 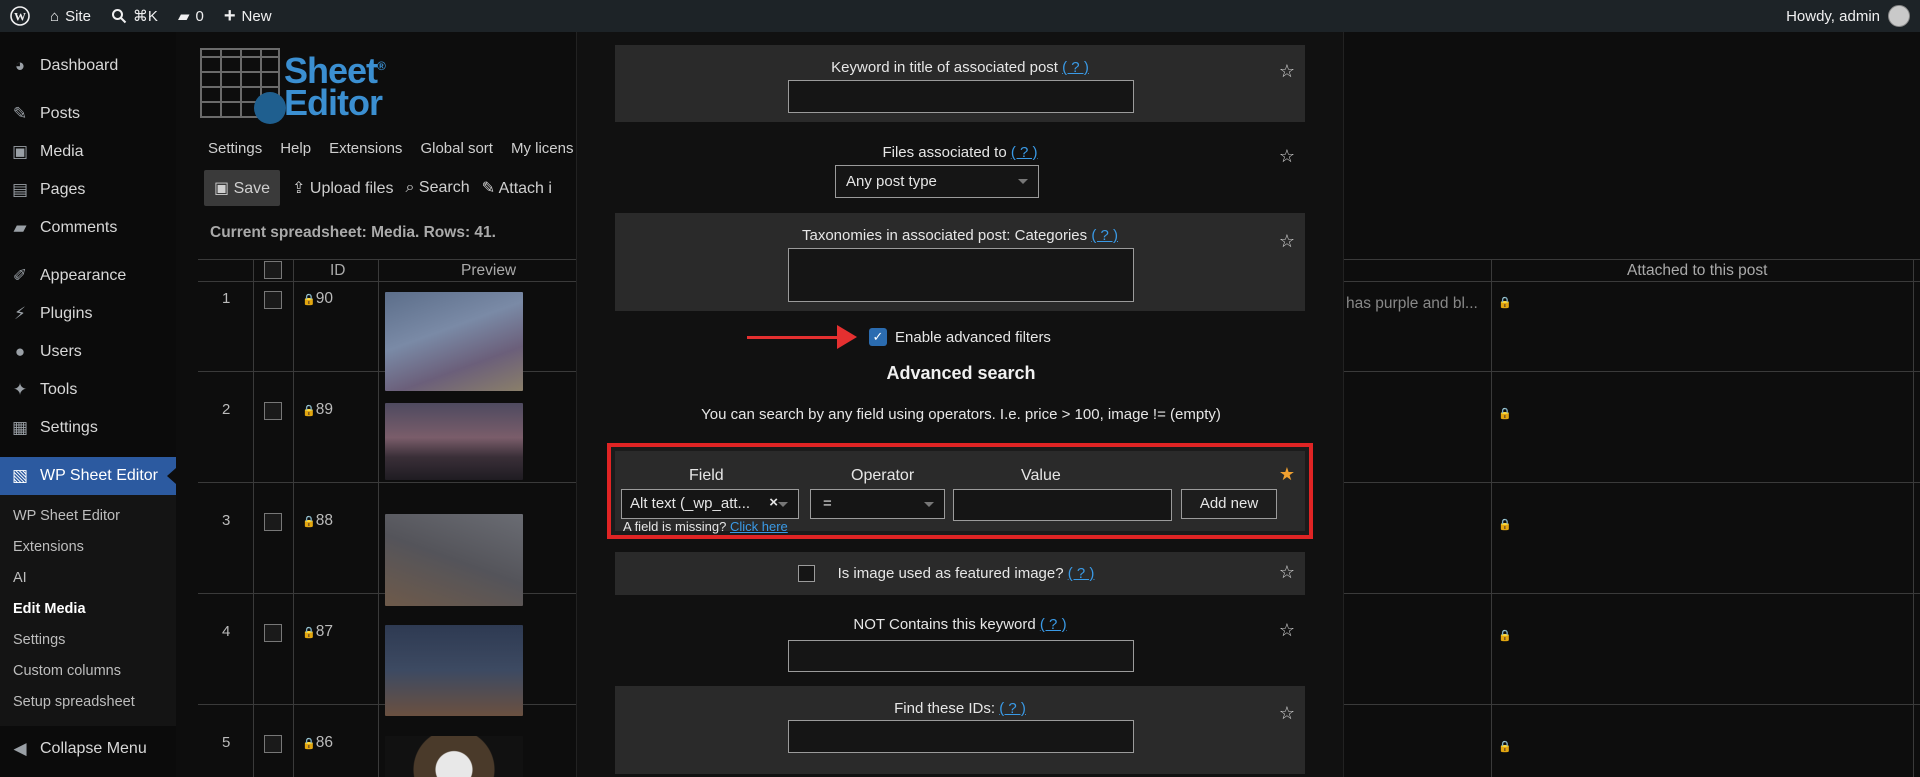 I want to click on submenu-wp-sheet-editor: WP Sheet Editor, so click(x=88, y=516).